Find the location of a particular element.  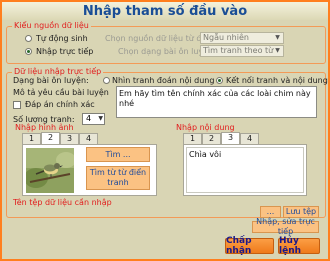

content-tab-3: 3 is located at coordinates (230, 138).